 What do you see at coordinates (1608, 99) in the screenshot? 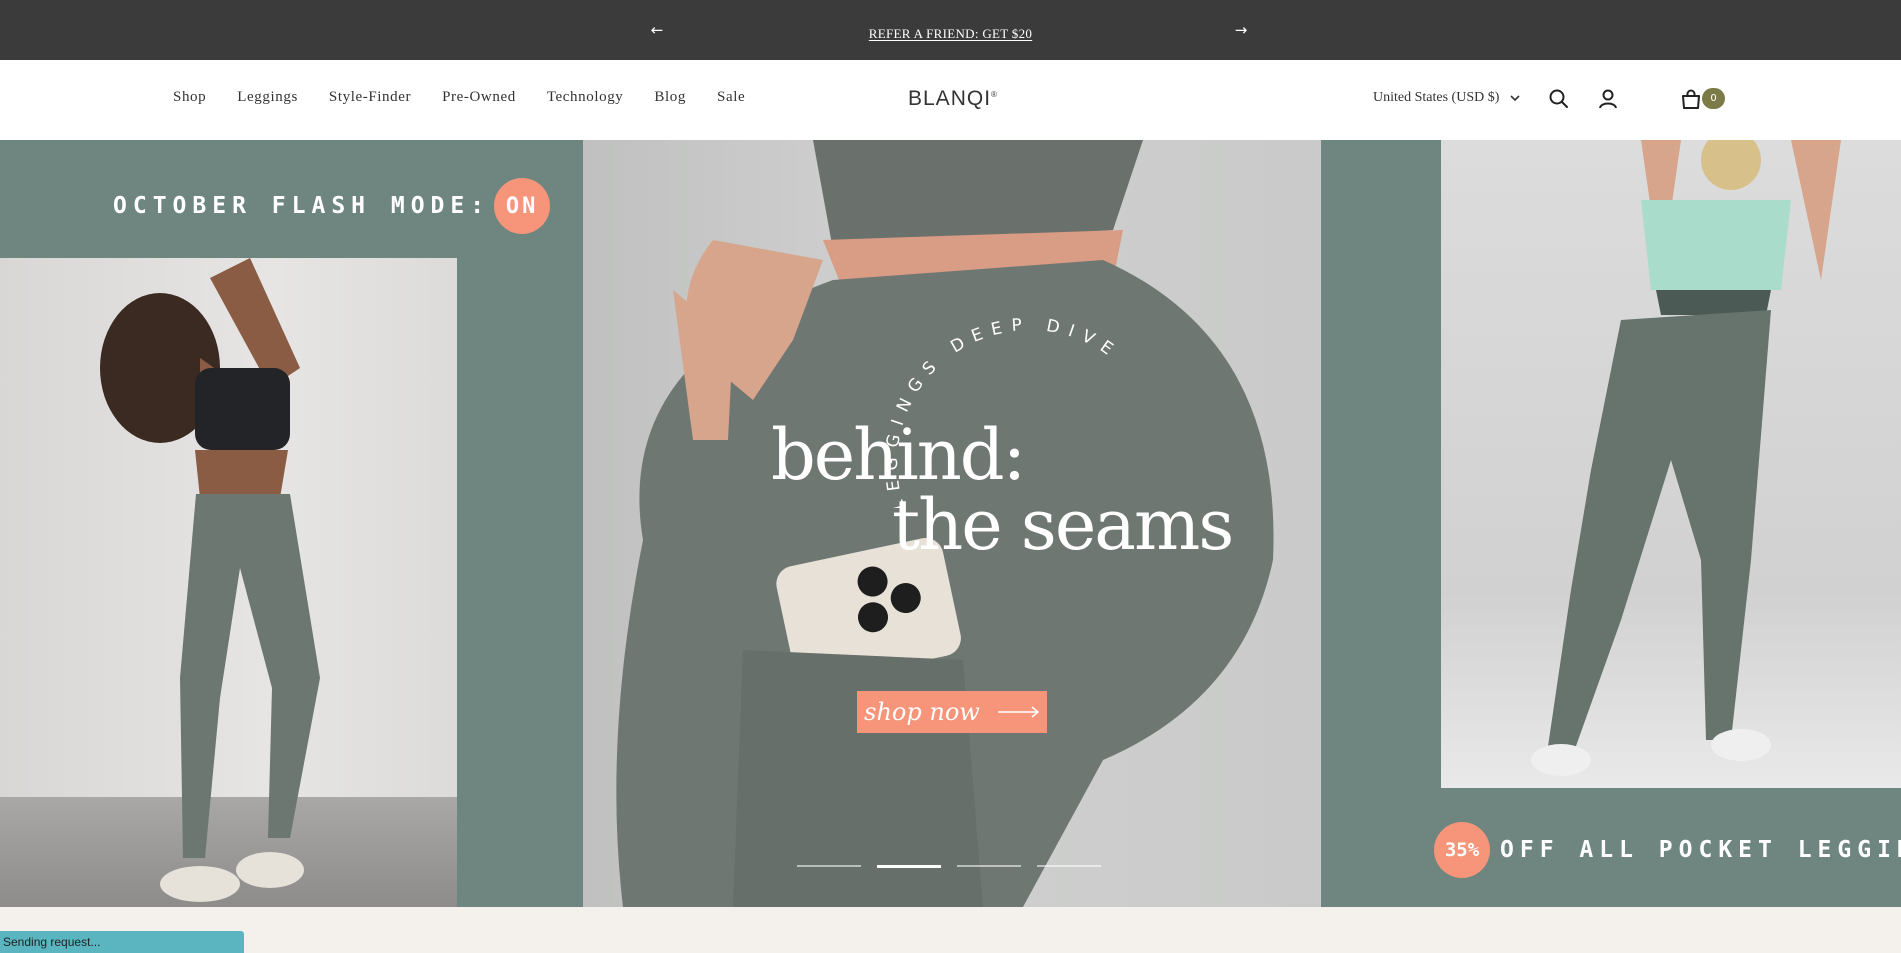
I see `account-icon` at bounding box center [1608, 99].